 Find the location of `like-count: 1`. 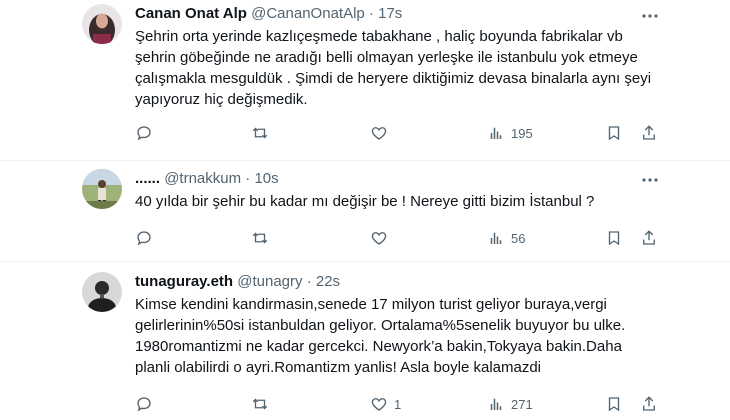

like-count: 1 is located at coordinates (398, 404).